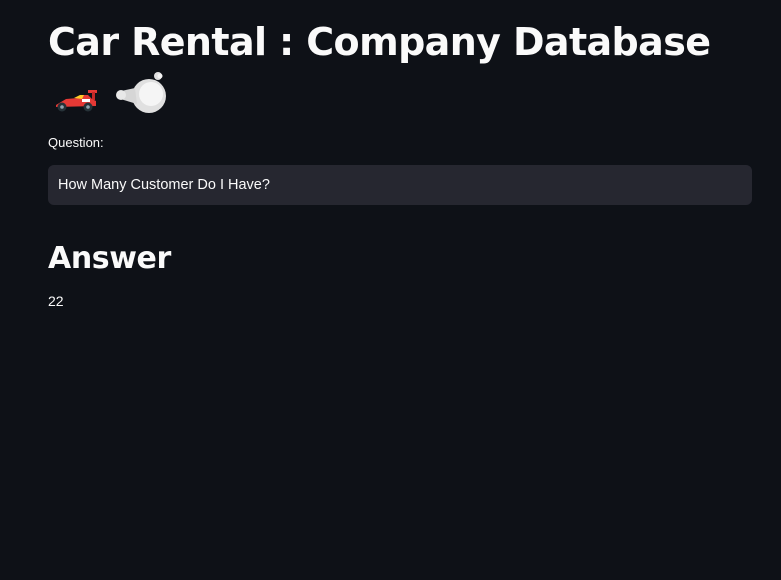  What do you see at coordinates (400, 184) in the screenshot?
I see `question-input` at bounding box center [400, 184].